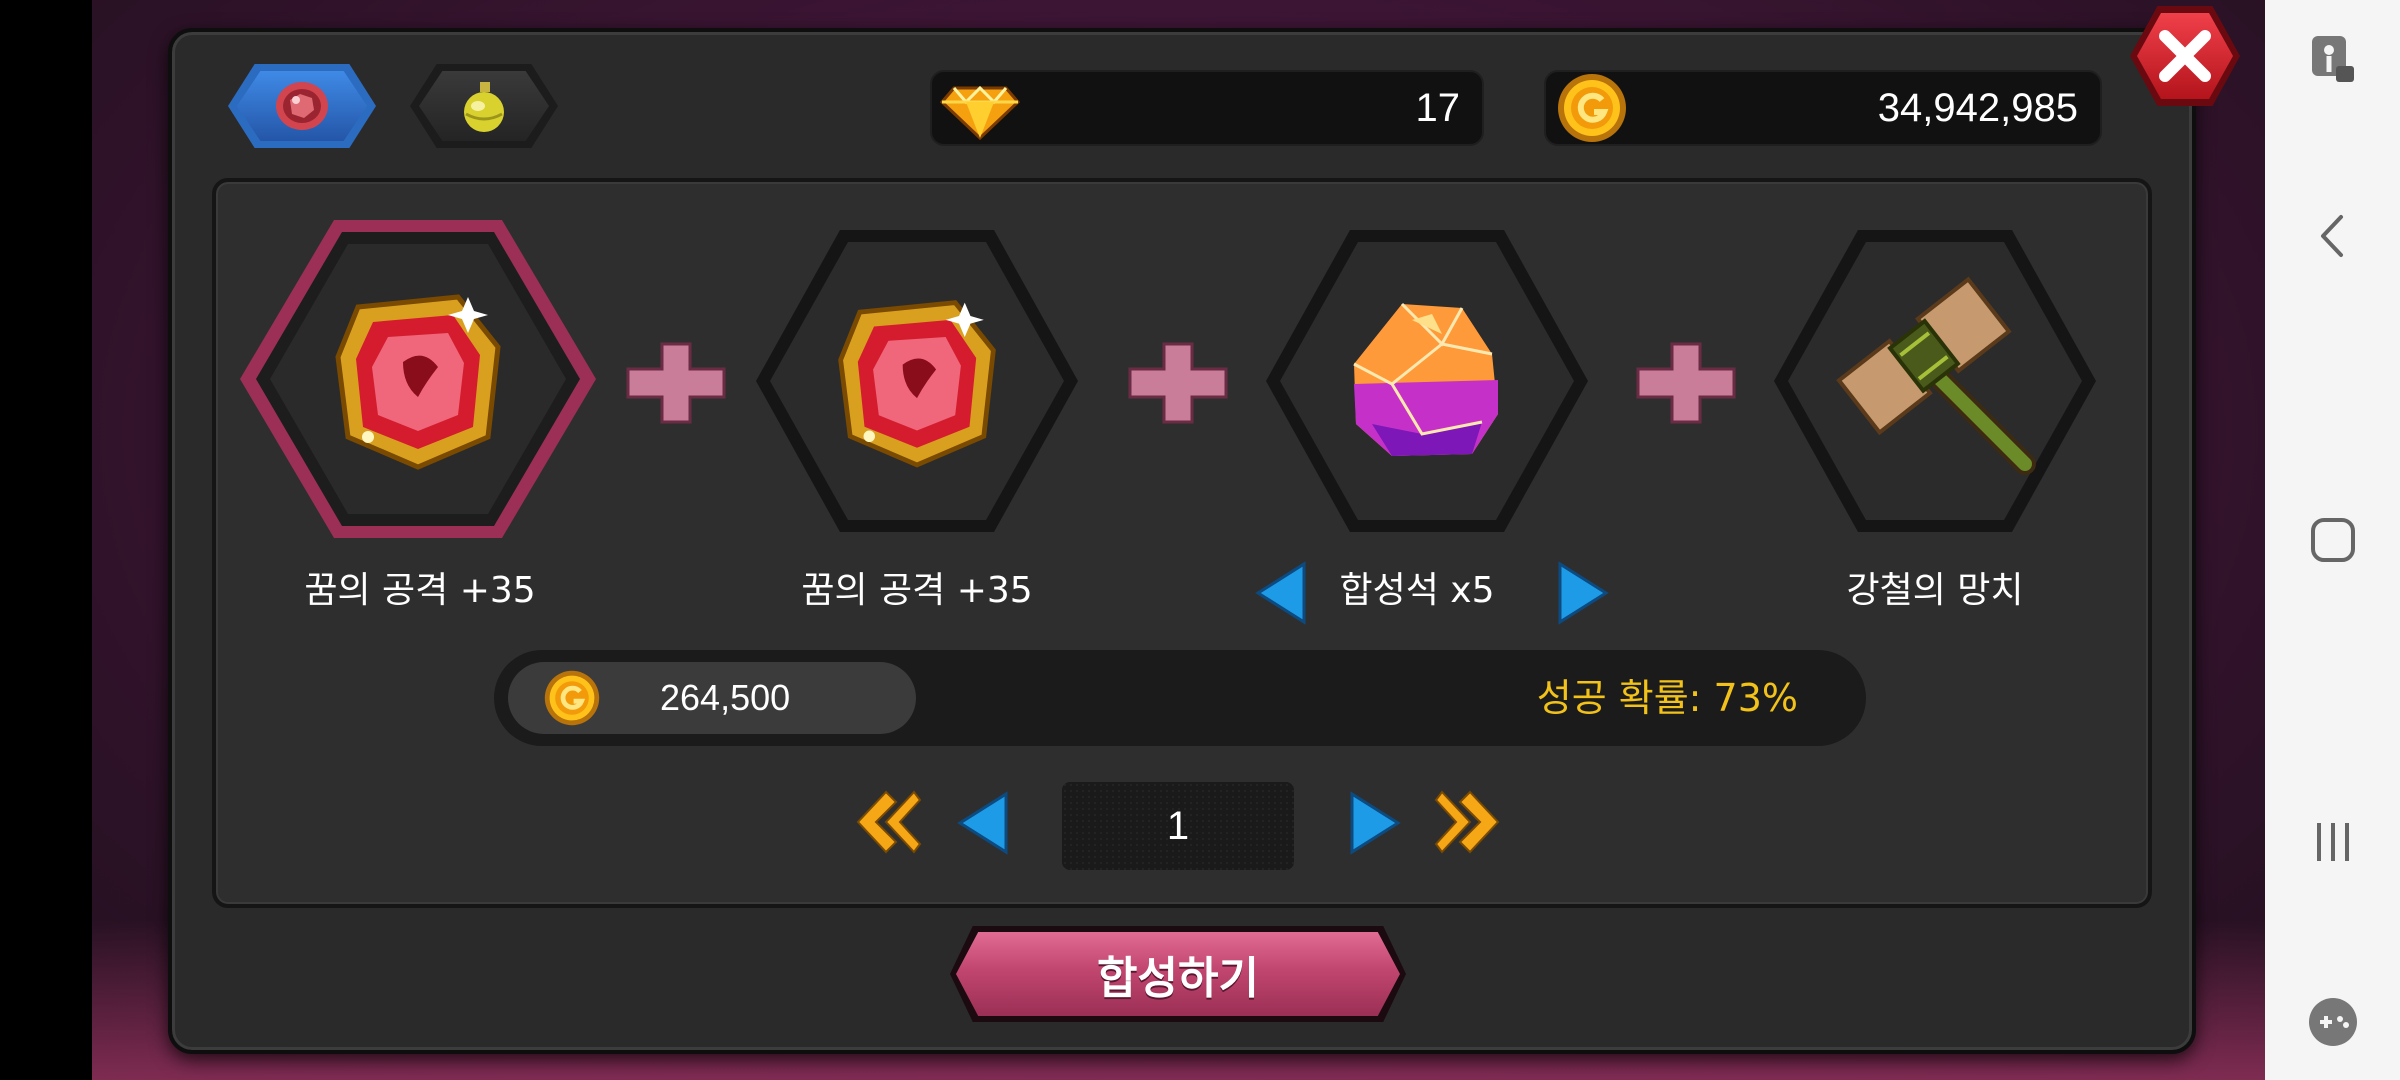 This screenshot has width=2400, height=1080. I want to click on synthesis-stone-icon, so click(1425, 379).